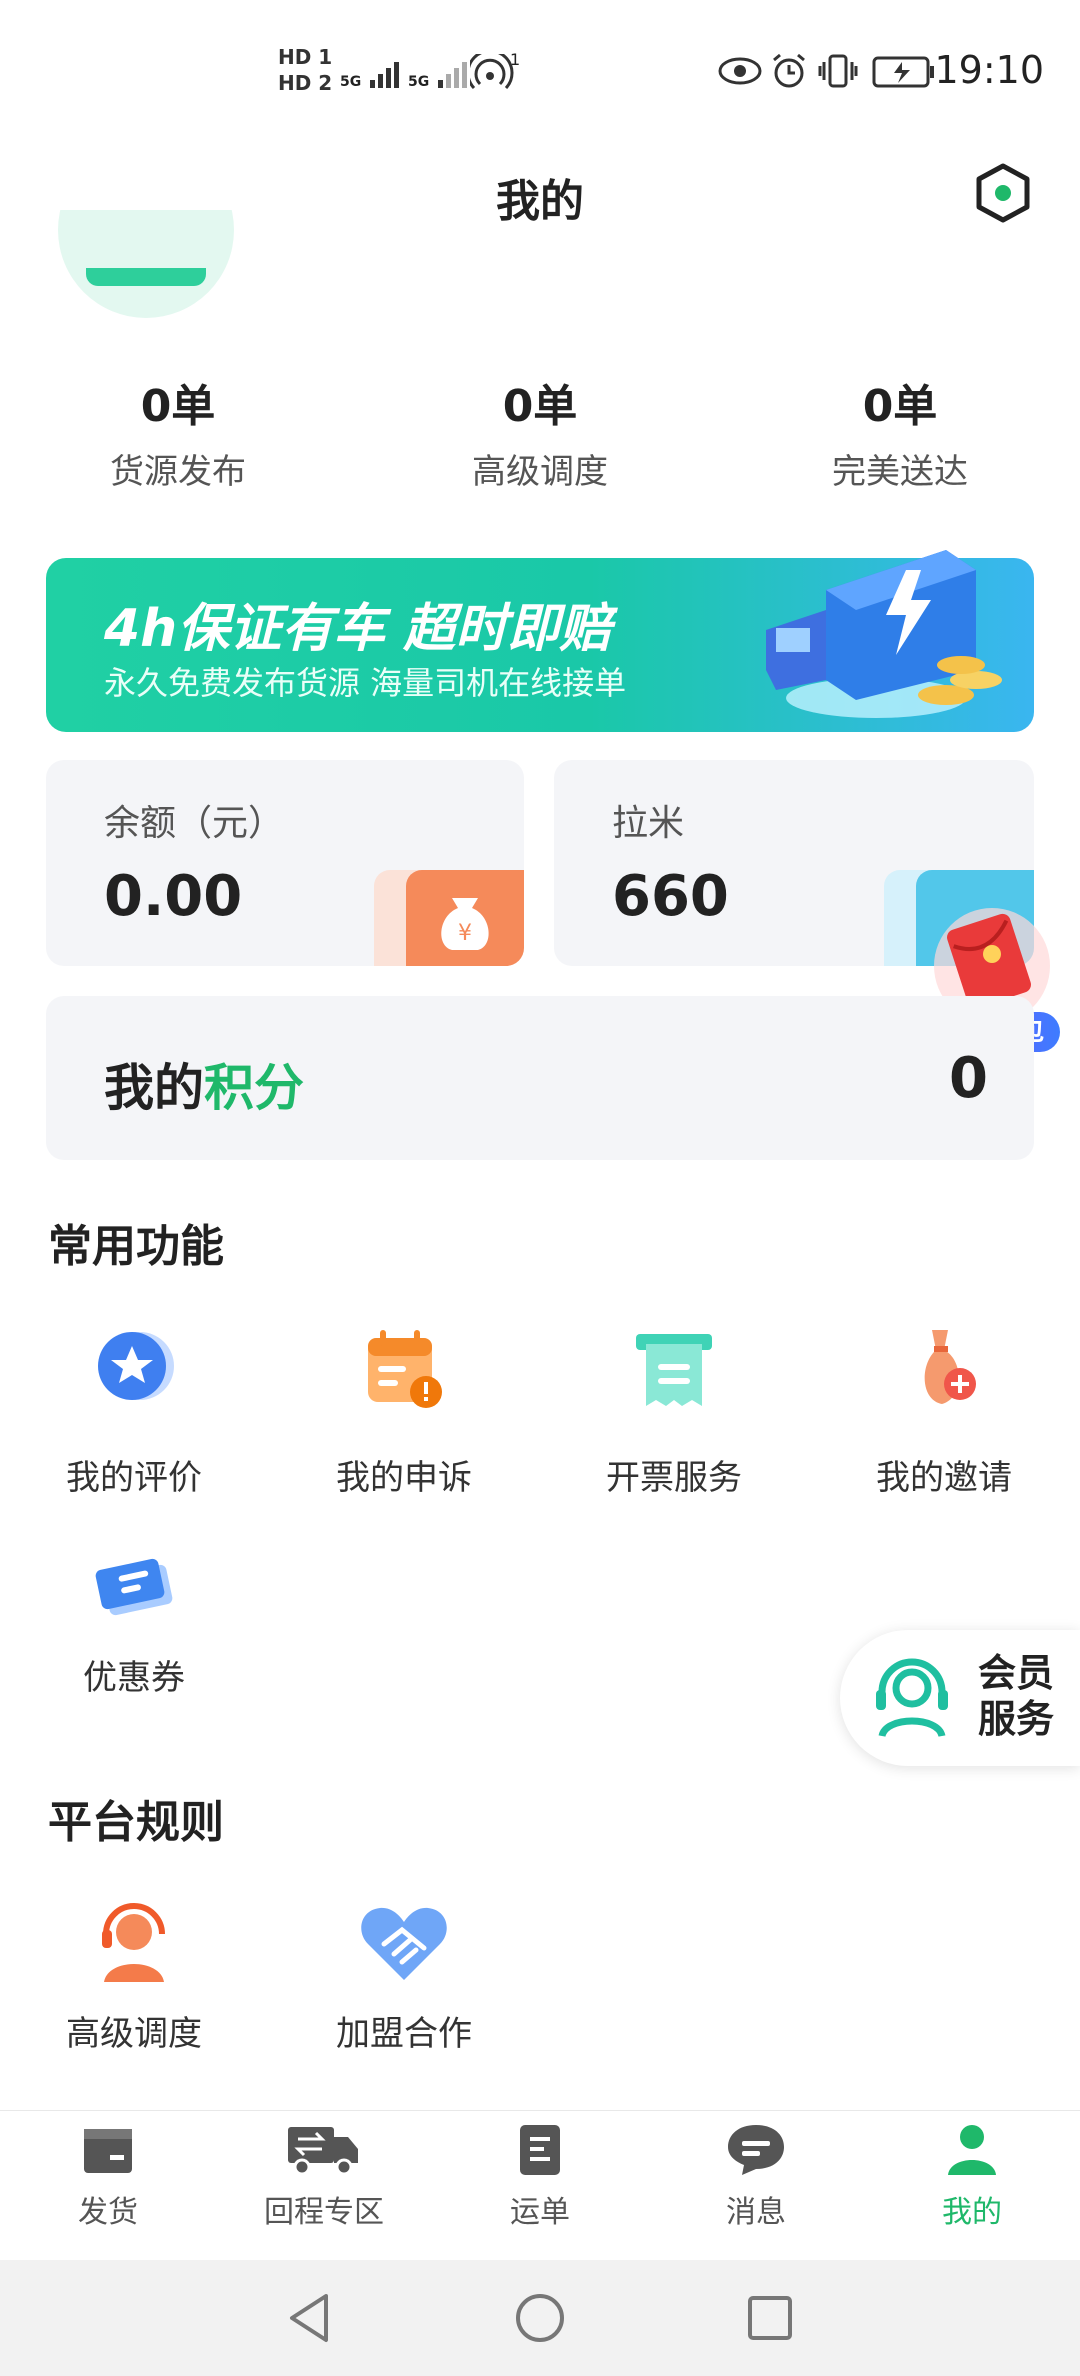 Image resolution: width=1080 pixels, height=2376 pixels. What do you see at coordinates (838, 73) in the screenshot?
I see `vibrate-icon` at bounding box center [838, 73].